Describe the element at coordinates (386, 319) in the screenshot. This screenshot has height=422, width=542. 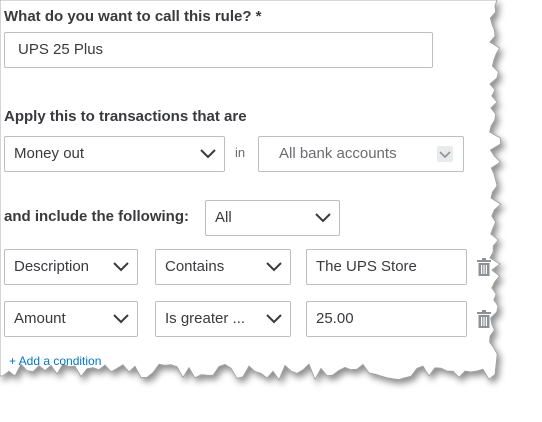
I see `condition-value-input: 25.00` at that location.